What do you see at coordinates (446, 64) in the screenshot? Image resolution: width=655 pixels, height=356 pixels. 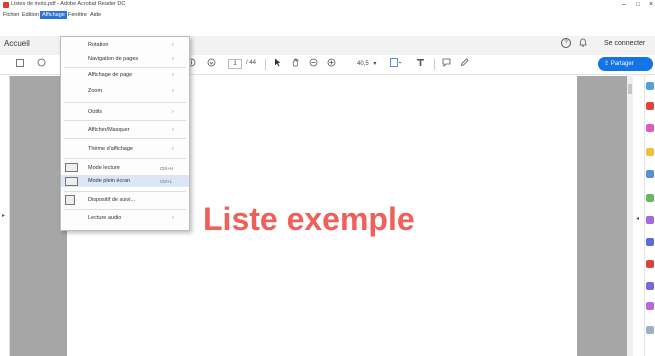 I see `comment-icon` at bounding box center [446, 64].